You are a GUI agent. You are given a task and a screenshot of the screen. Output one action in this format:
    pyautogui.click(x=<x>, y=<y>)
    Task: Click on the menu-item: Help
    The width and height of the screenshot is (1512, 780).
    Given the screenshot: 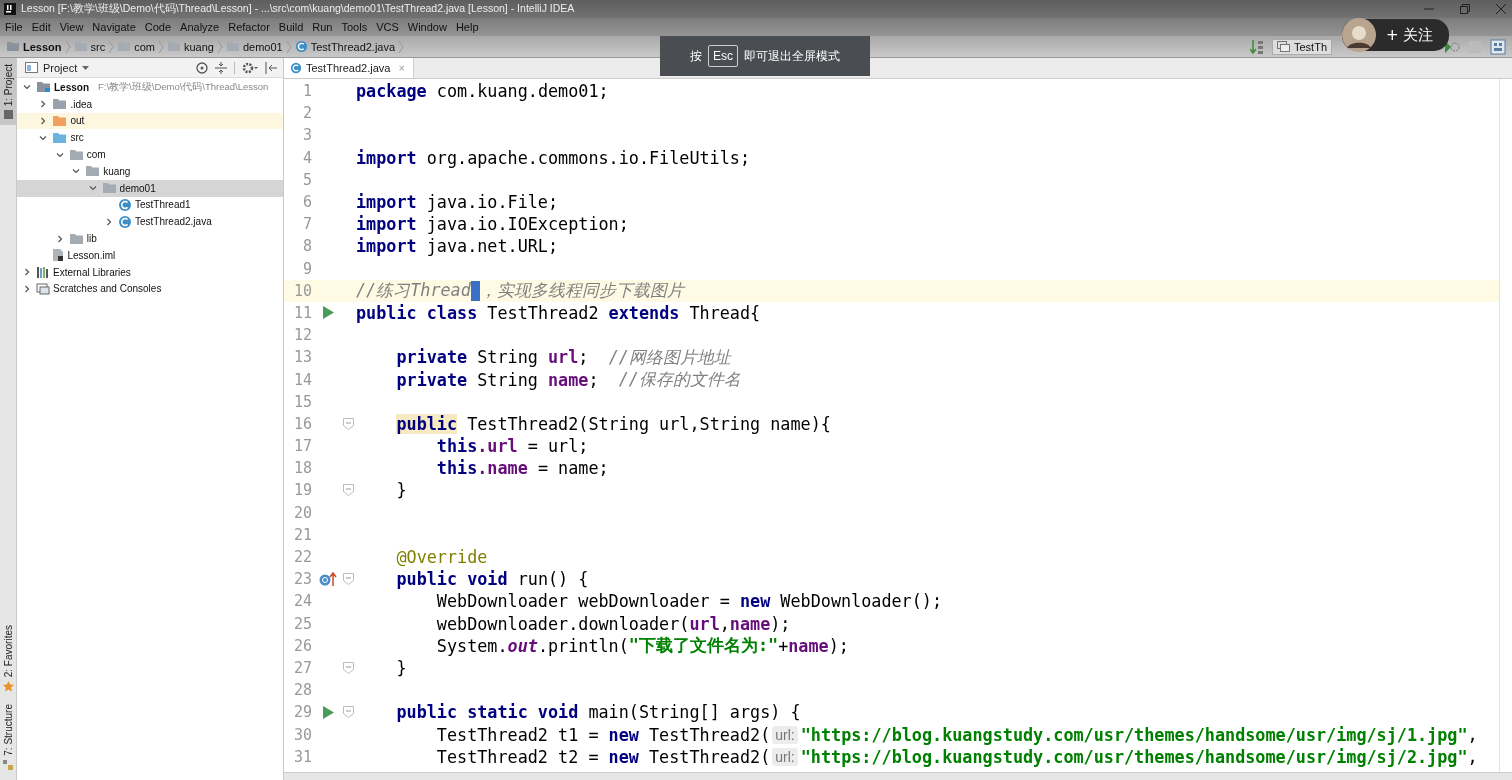 What is the action you would take?
    pyautogui.click(x=467, y=27)
    